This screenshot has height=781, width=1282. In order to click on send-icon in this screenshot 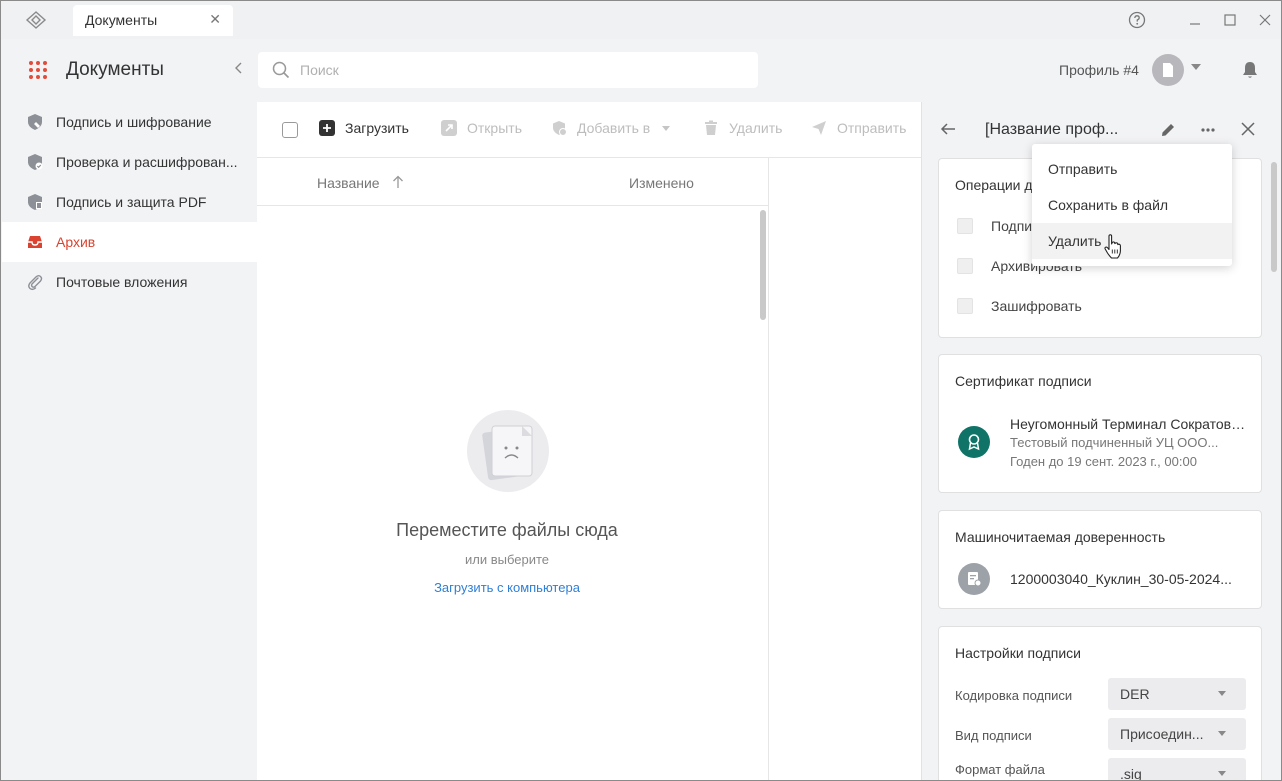, I will do `click(819, 128)`.